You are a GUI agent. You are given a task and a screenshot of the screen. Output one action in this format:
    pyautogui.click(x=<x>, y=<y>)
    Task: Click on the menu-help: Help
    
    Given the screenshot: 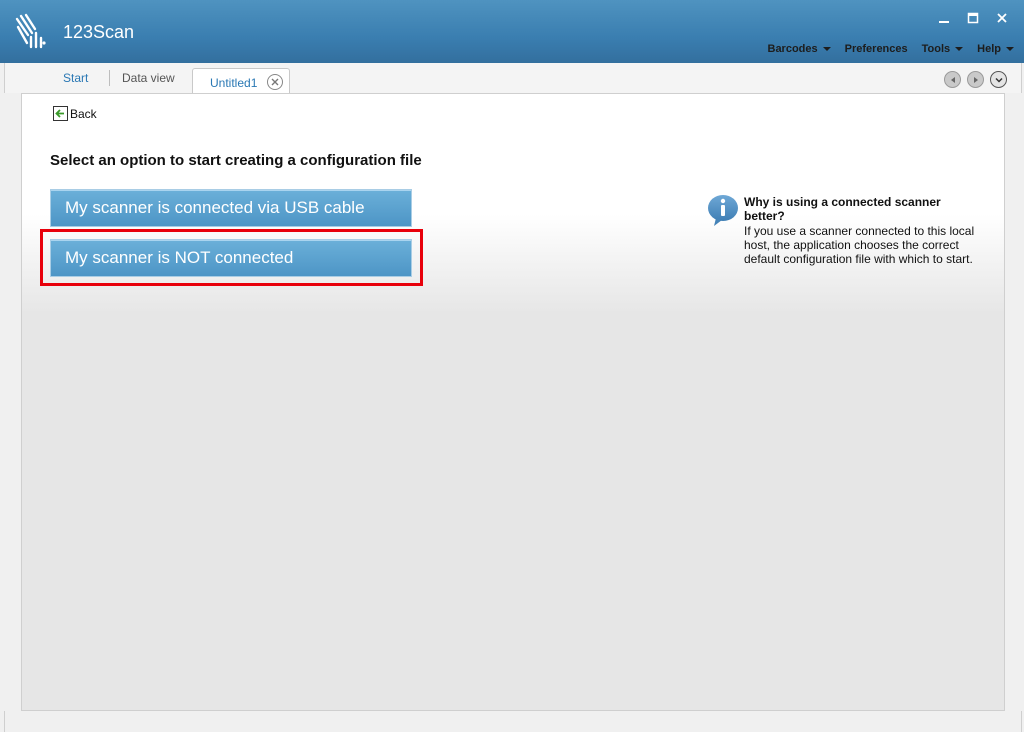 What is the action you would take?
    pyautogui.click(x=995, y=49)
    